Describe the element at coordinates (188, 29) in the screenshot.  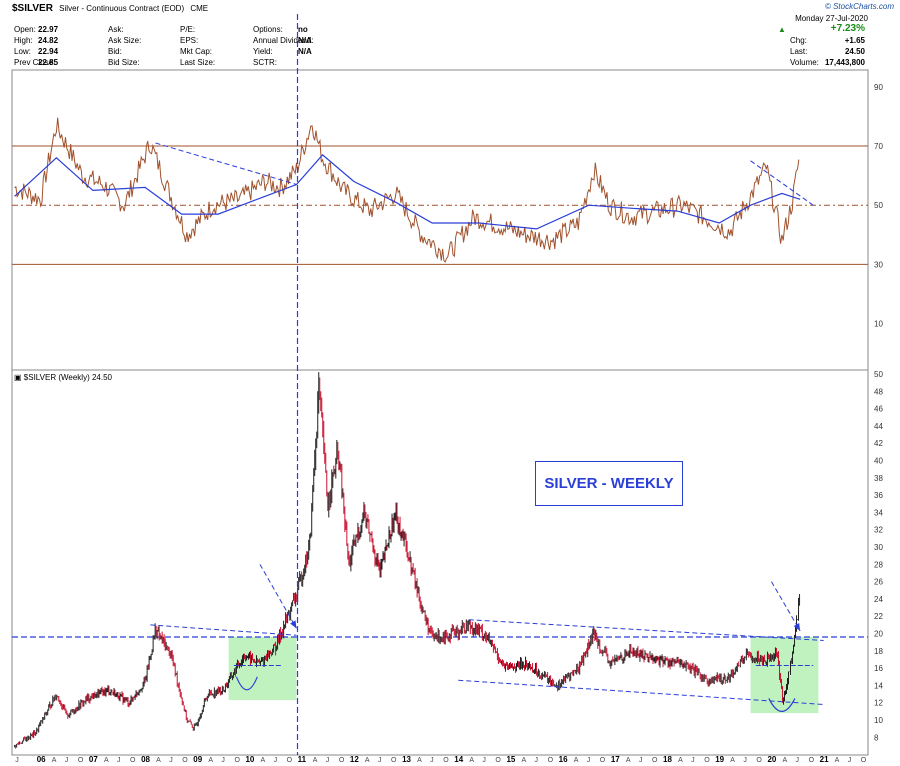
I see `quote-label: P/E:` at that location.